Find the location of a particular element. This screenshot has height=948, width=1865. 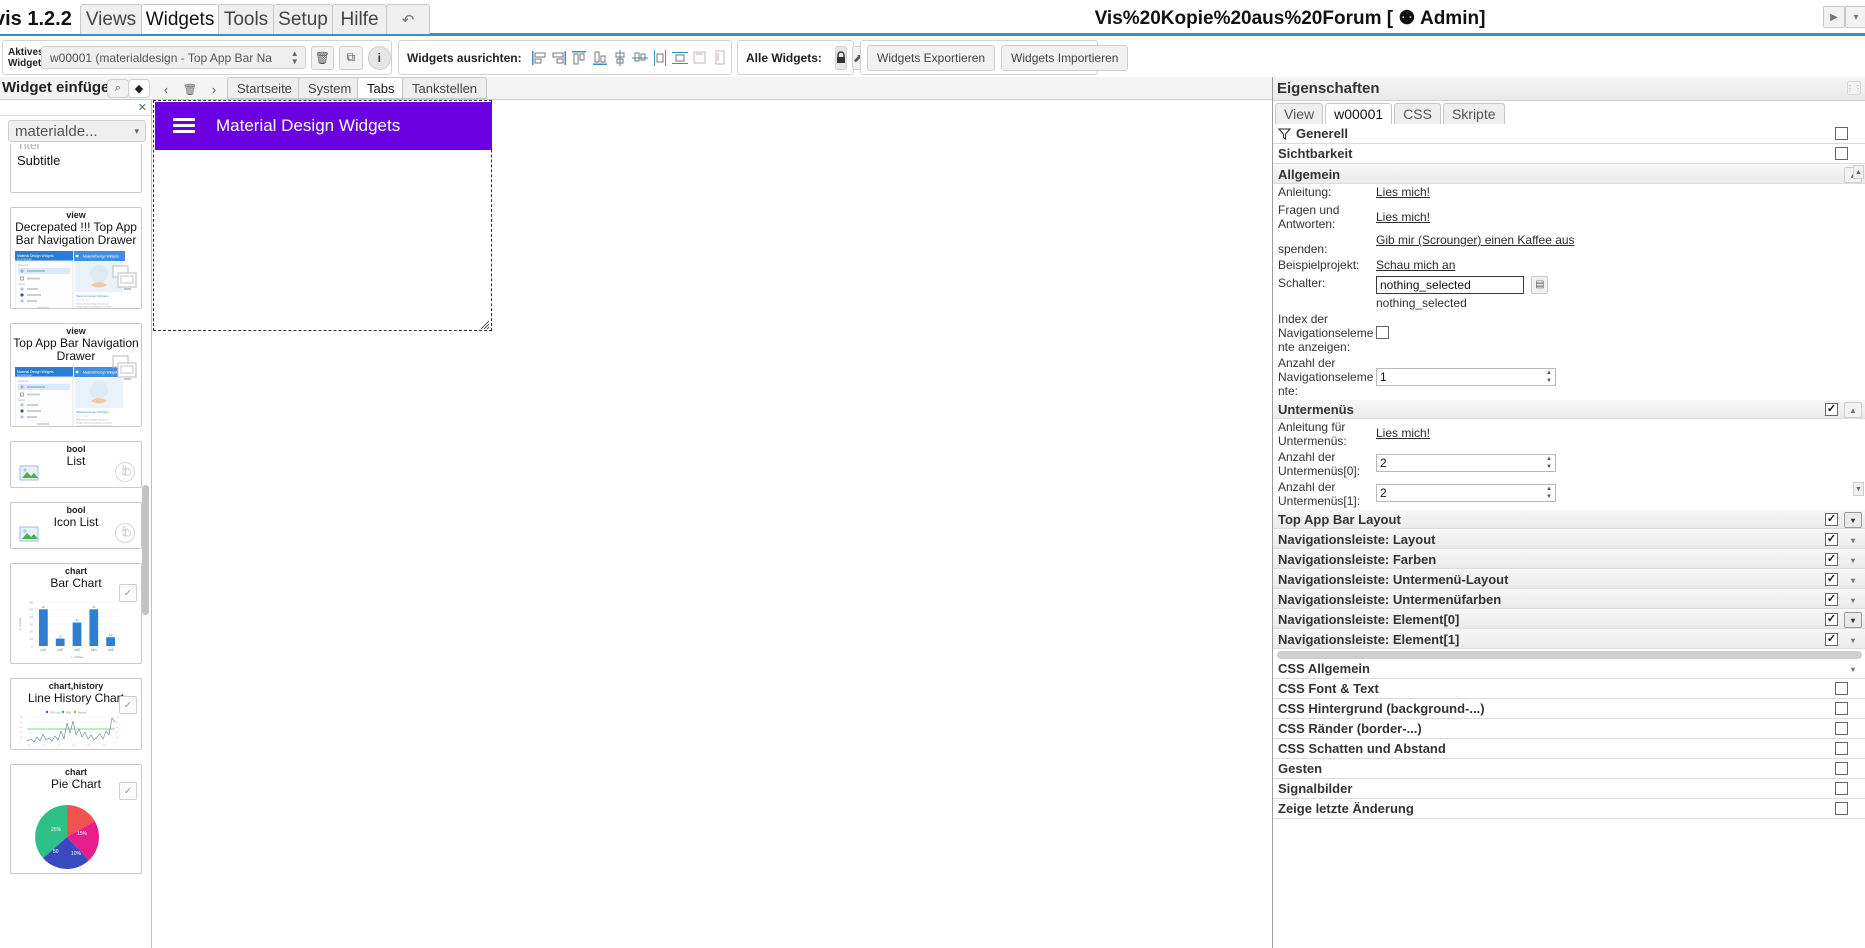

widget-list-scrollbar is located at coordinates (145, 550).